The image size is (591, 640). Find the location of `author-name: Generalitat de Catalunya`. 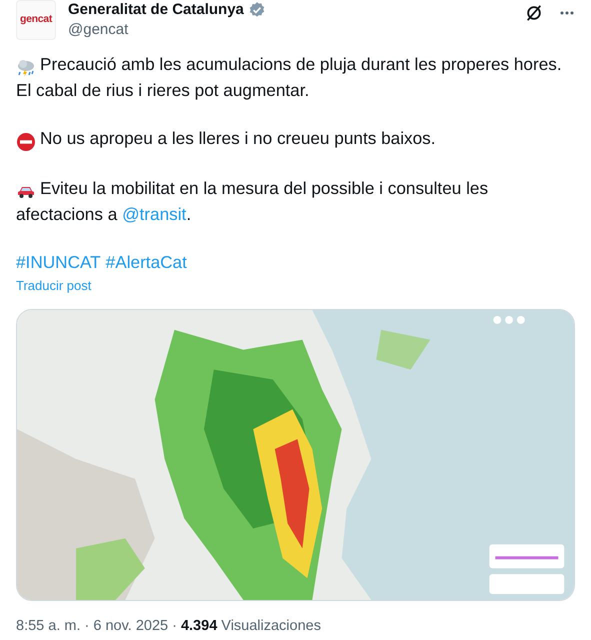

author-name: Generalitat de Catalunya is located at coordinates (156, 10).